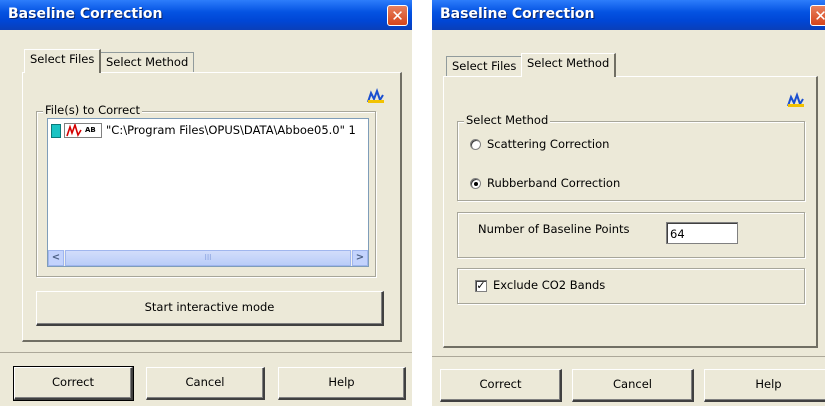 Image resolution: width=825 pixels, height=406 pixels. I want to click on scroll-thumb: III, so click(208, 258).